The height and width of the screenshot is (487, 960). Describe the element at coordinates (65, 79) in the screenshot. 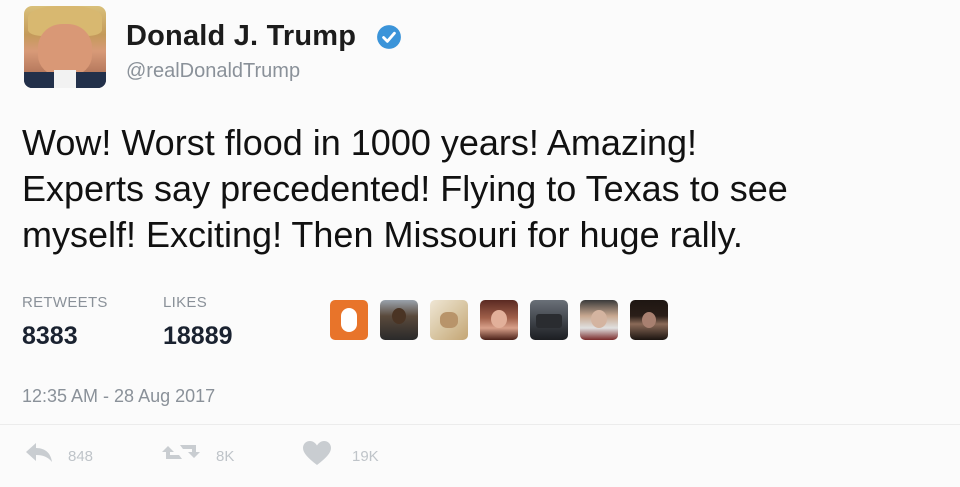

I see `avatar-collar` at that location.